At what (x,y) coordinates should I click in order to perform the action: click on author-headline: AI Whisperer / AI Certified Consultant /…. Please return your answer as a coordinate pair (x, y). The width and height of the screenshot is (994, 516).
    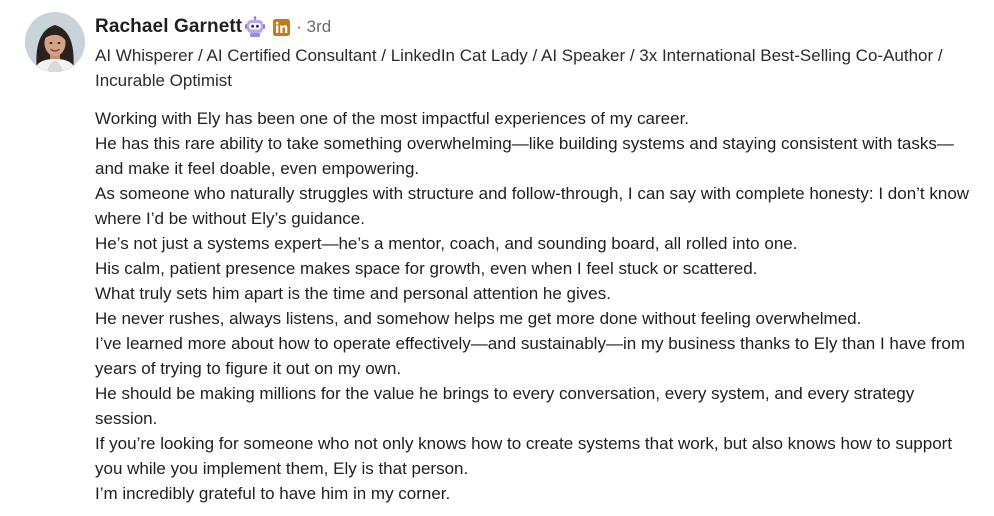
    Looking at the image, I should click on (519, 68).